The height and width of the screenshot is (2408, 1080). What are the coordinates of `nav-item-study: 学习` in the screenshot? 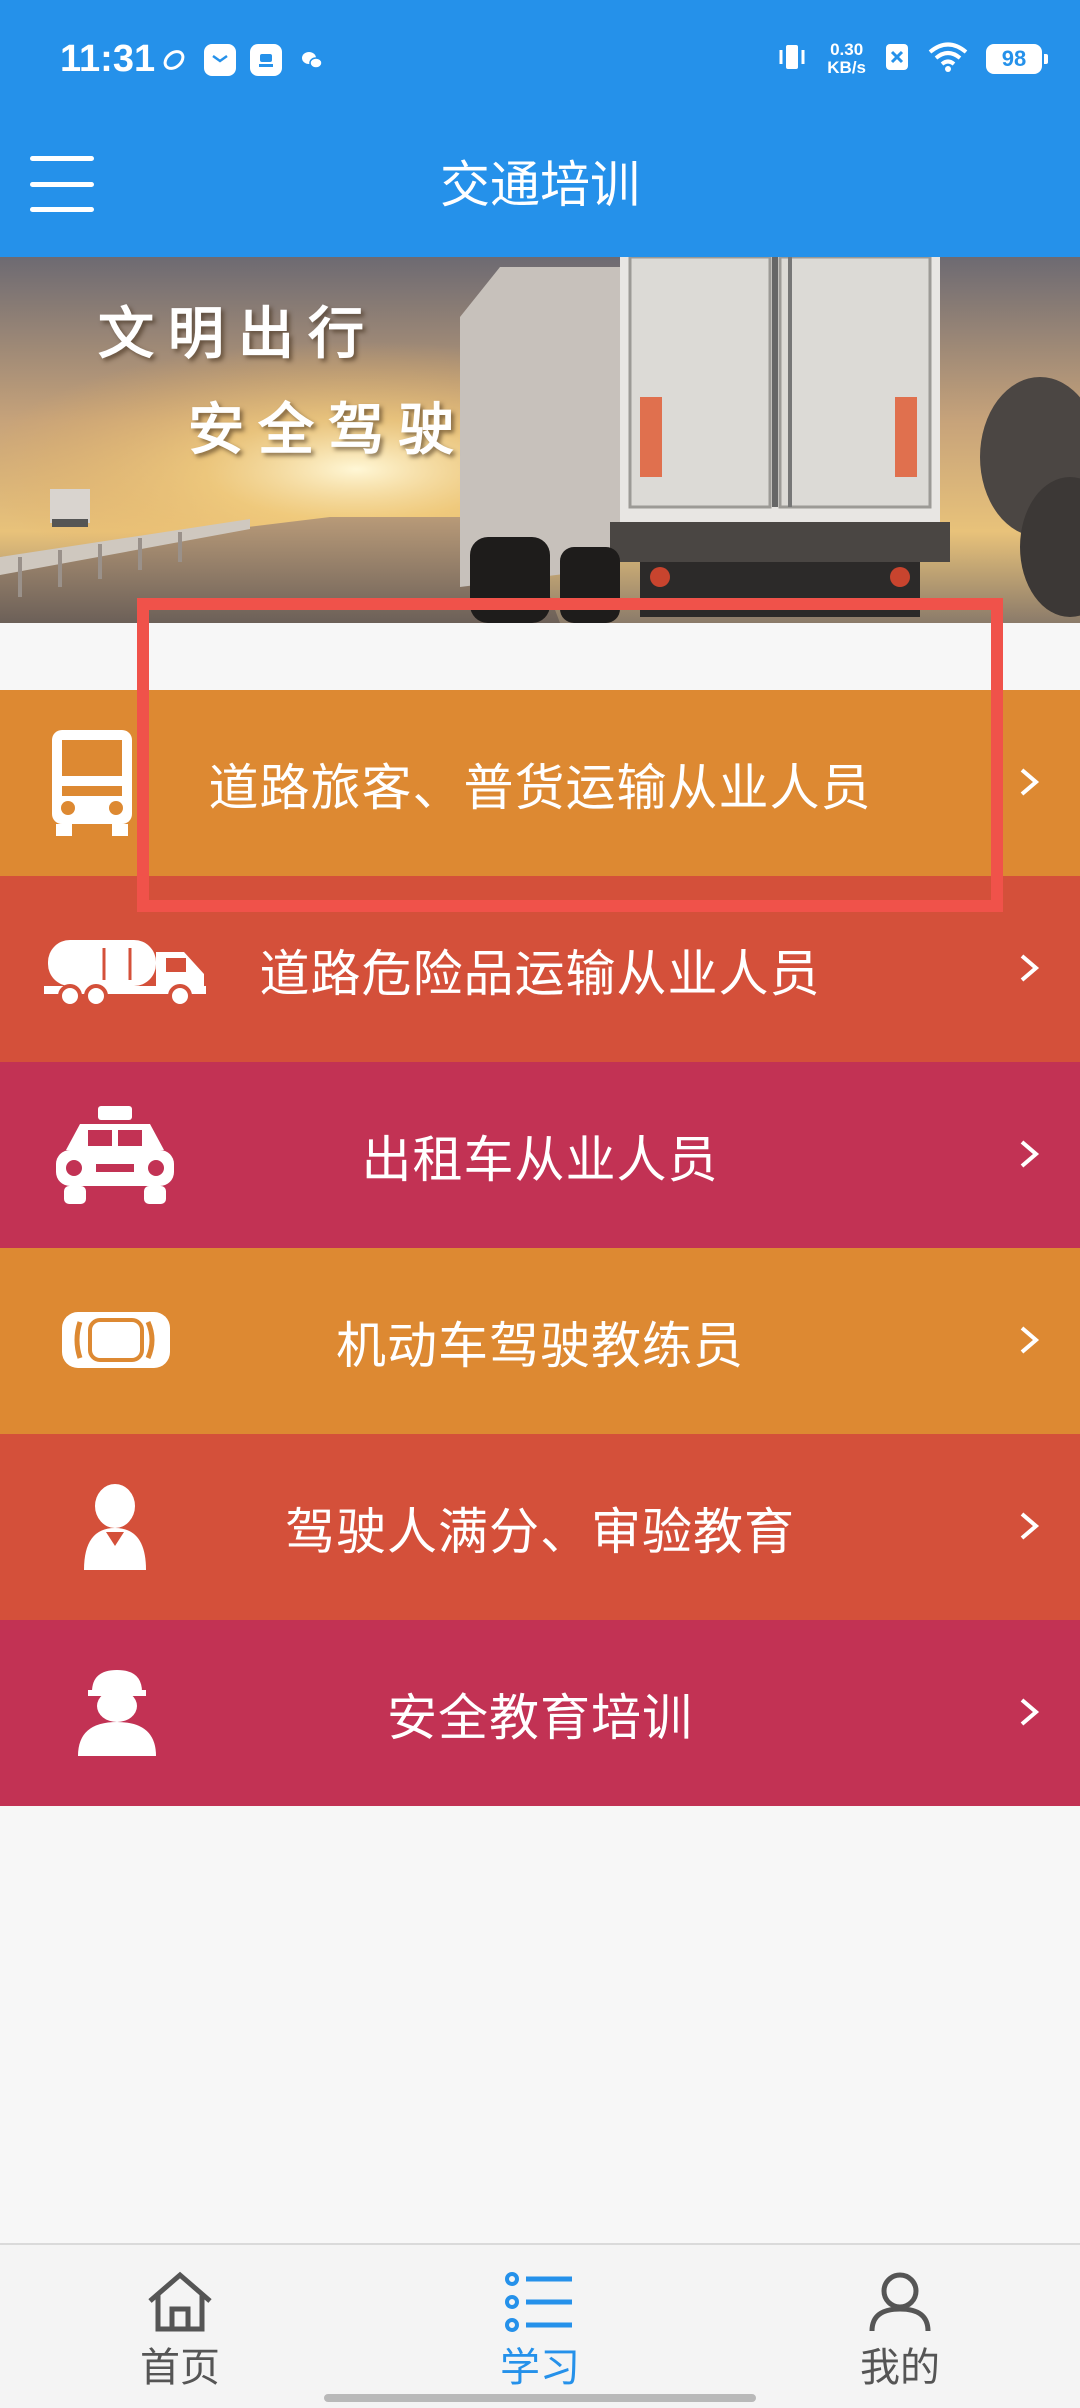 It's located at (540, 2332).